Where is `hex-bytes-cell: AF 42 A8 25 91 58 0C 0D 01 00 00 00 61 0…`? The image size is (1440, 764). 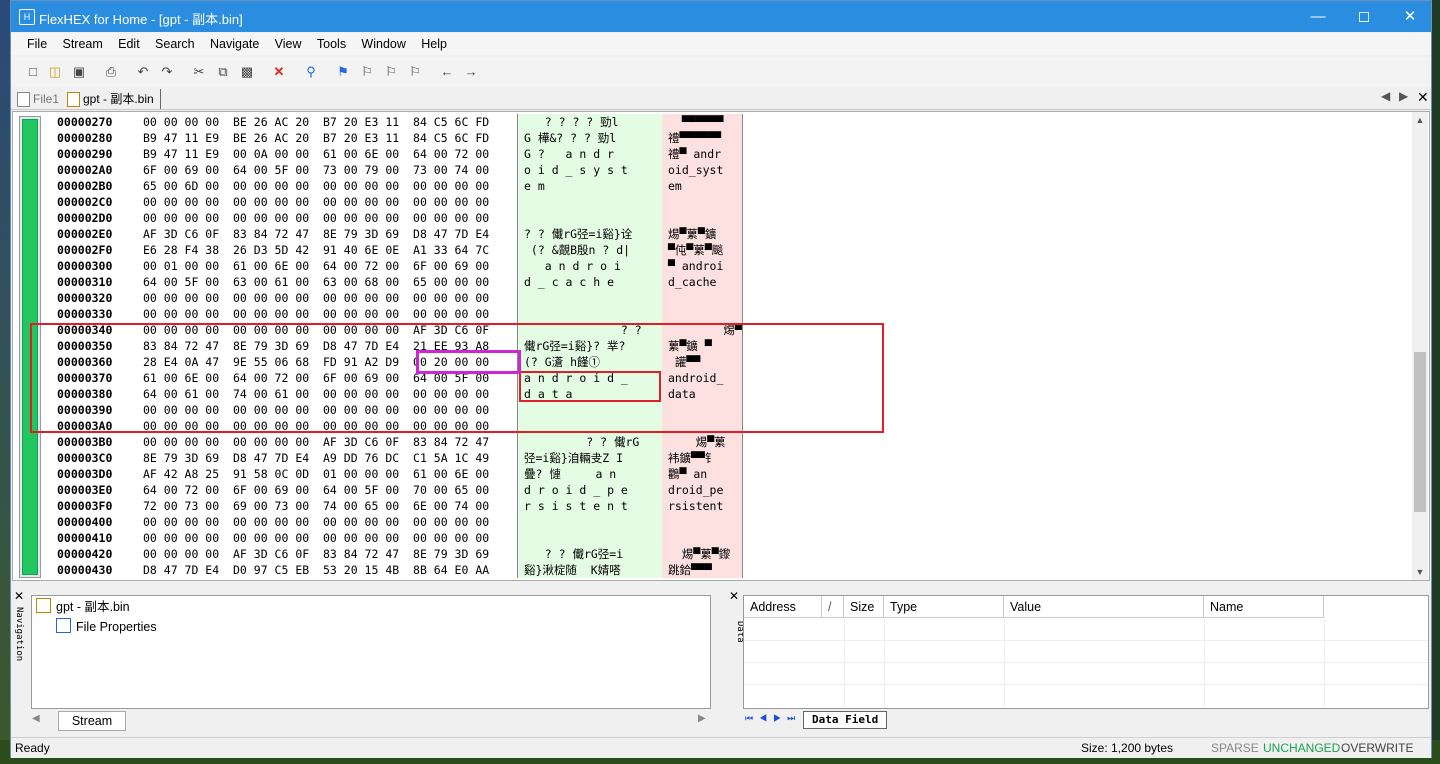
hex-bytes-cell: AF 42 A8 25 91 58 0C 0D 01 00 00 00 61 0… is located at coordinates (316, 474).